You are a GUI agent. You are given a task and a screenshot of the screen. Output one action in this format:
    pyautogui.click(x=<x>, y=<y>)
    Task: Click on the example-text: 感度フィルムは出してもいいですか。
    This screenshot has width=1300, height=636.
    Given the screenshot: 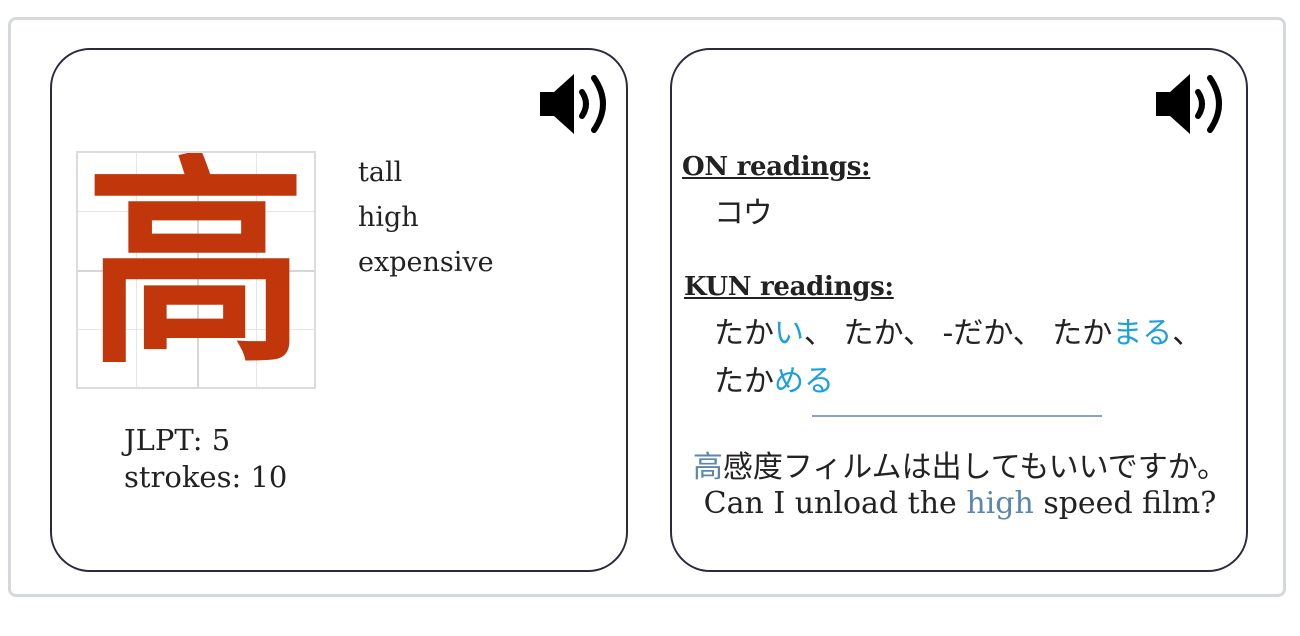 What is the action you would take?
    pyautogui.click(x=975, y=467)
    